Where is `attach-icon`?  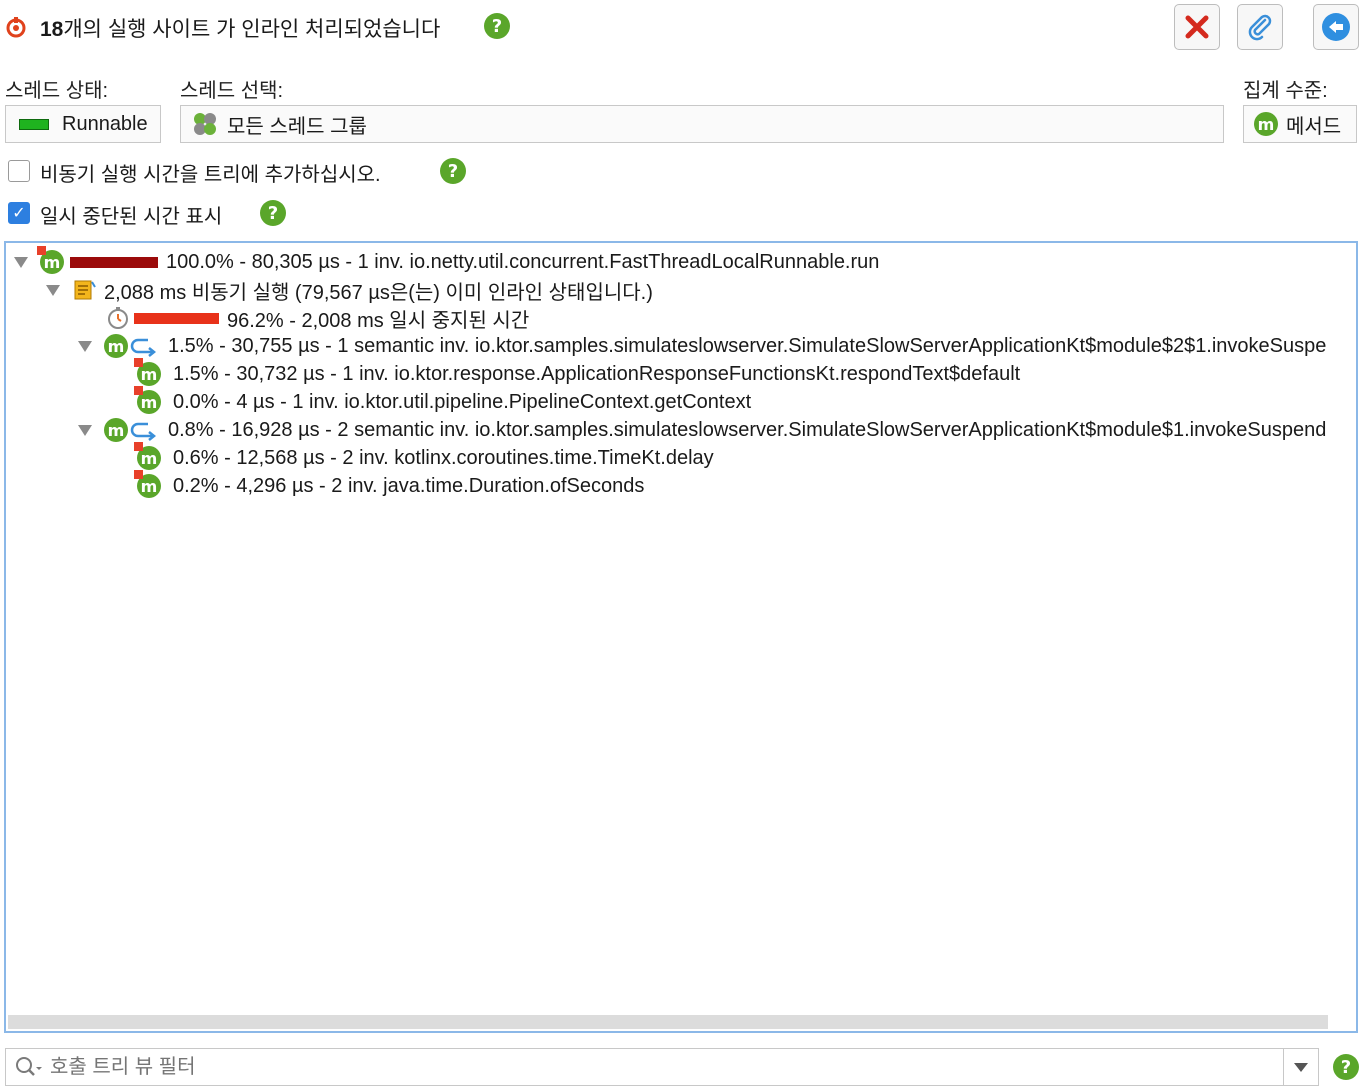
attach-icon is located at coordinates (1260, 27).